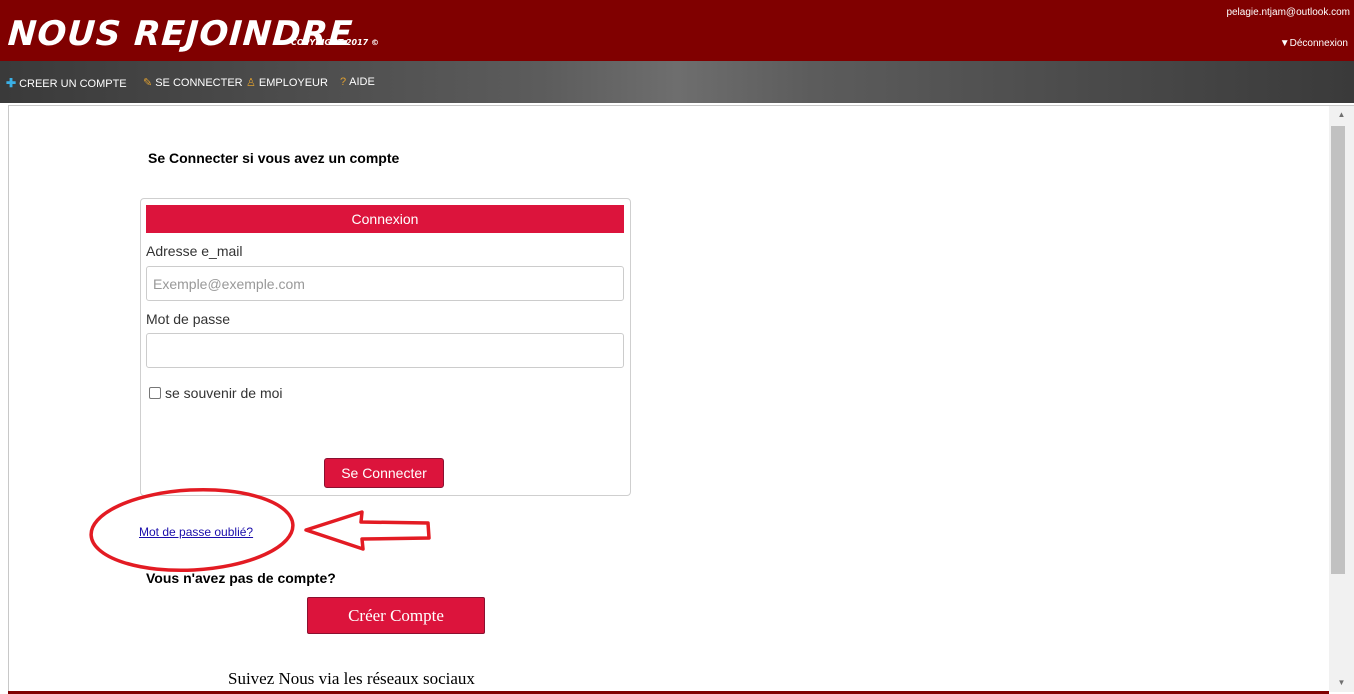 The height and width of the screenshot is (694, 1354). Describe the element at coordinates (188, 319) in the screenshot. I see `password-label: Mot de passe` at that location.